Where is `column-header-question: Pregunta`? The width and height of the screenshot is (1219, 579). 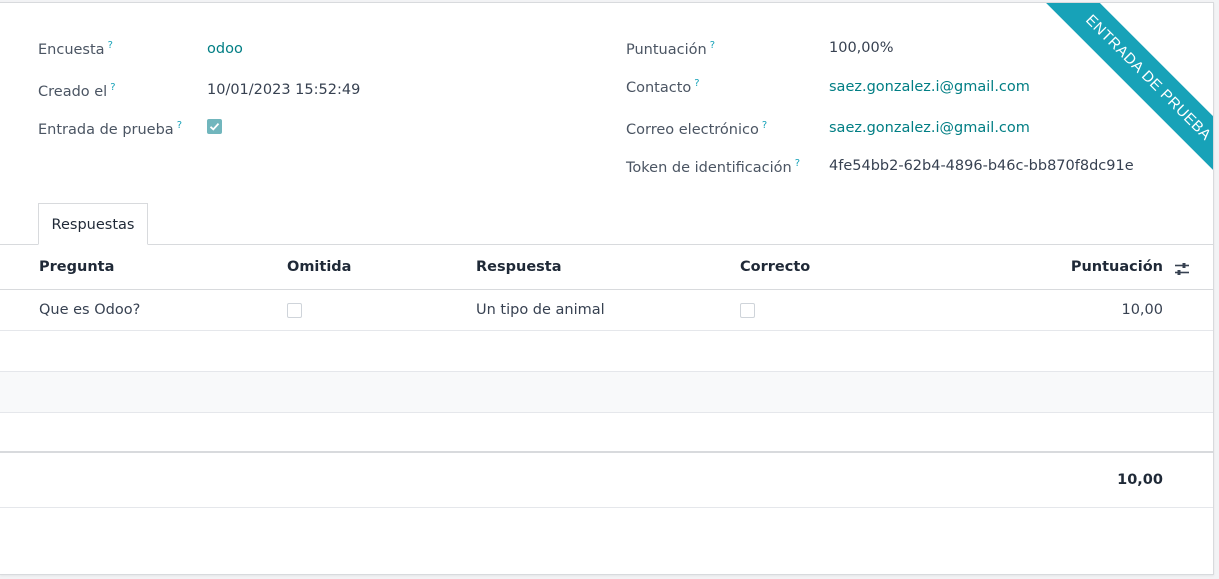
column-header-question: Pregunta is located at coordinates (76, 267).